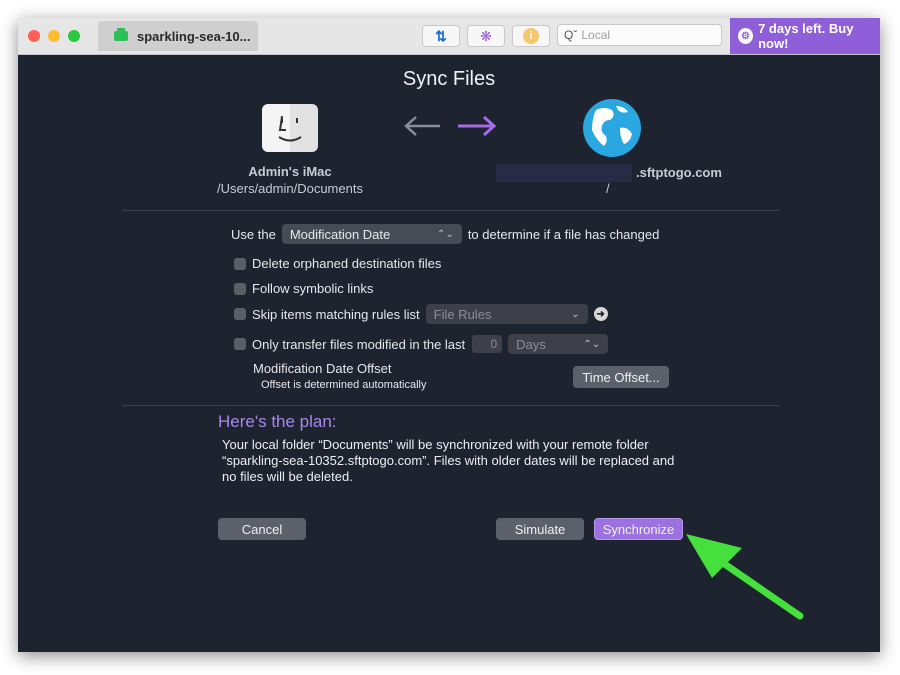  What do you see at coordinates (462, 314) in the screenshot?
I see `rules-list-value: File Rules` at bounding box center [462, 314].